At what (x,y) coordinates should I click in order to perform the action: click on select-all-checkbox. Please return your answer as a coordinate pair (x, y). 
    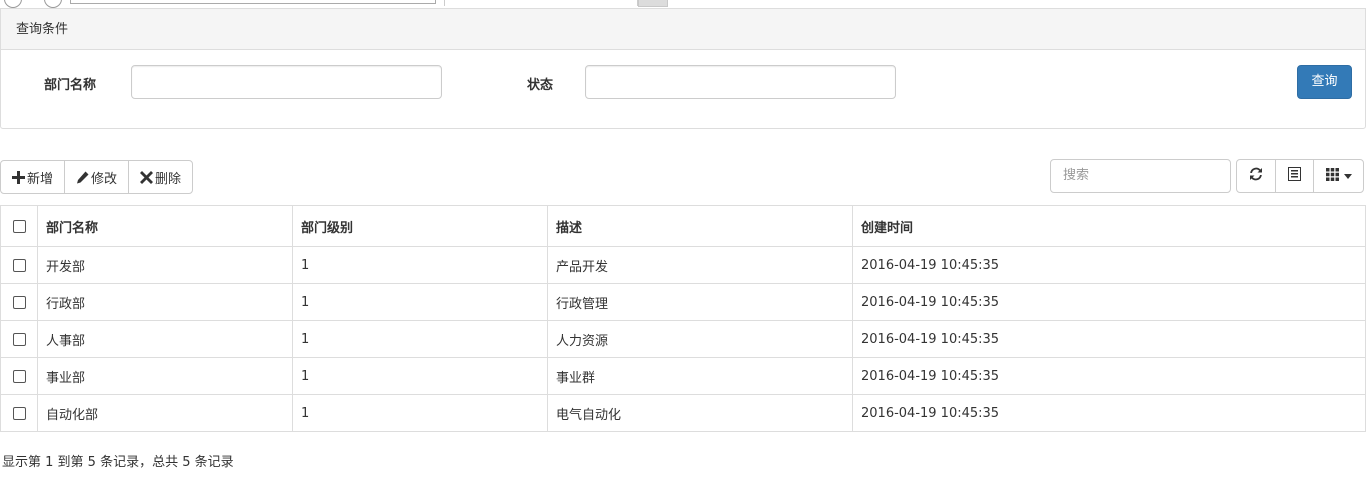
    Looking at the image, I should click on (19, 226).